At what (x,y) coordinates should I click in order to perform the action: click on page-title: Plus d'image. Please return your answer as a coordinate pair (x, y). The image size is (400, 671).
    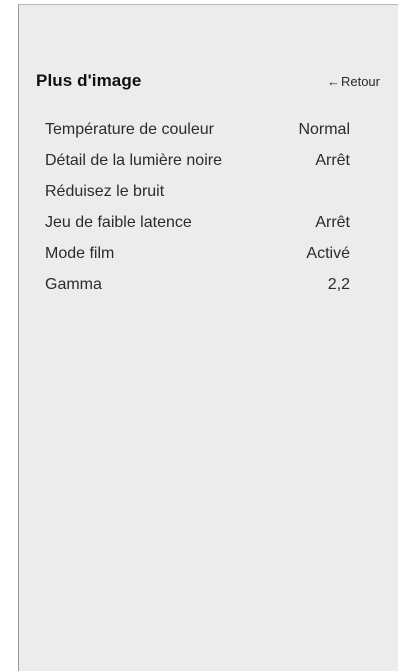
    Looking at the image, I should click on (89, 80).